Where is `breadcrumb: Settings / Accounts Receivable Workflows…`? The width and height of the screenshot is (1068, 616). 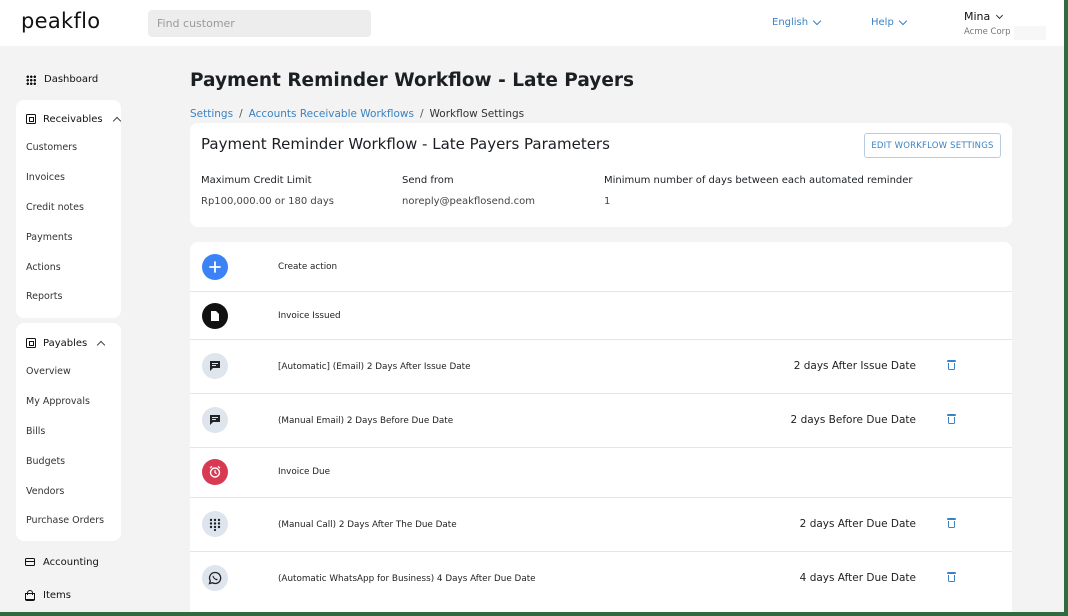
breadcrumb: Settings / Accounts Receivable Workflows… is located at coordinates (357, 114).